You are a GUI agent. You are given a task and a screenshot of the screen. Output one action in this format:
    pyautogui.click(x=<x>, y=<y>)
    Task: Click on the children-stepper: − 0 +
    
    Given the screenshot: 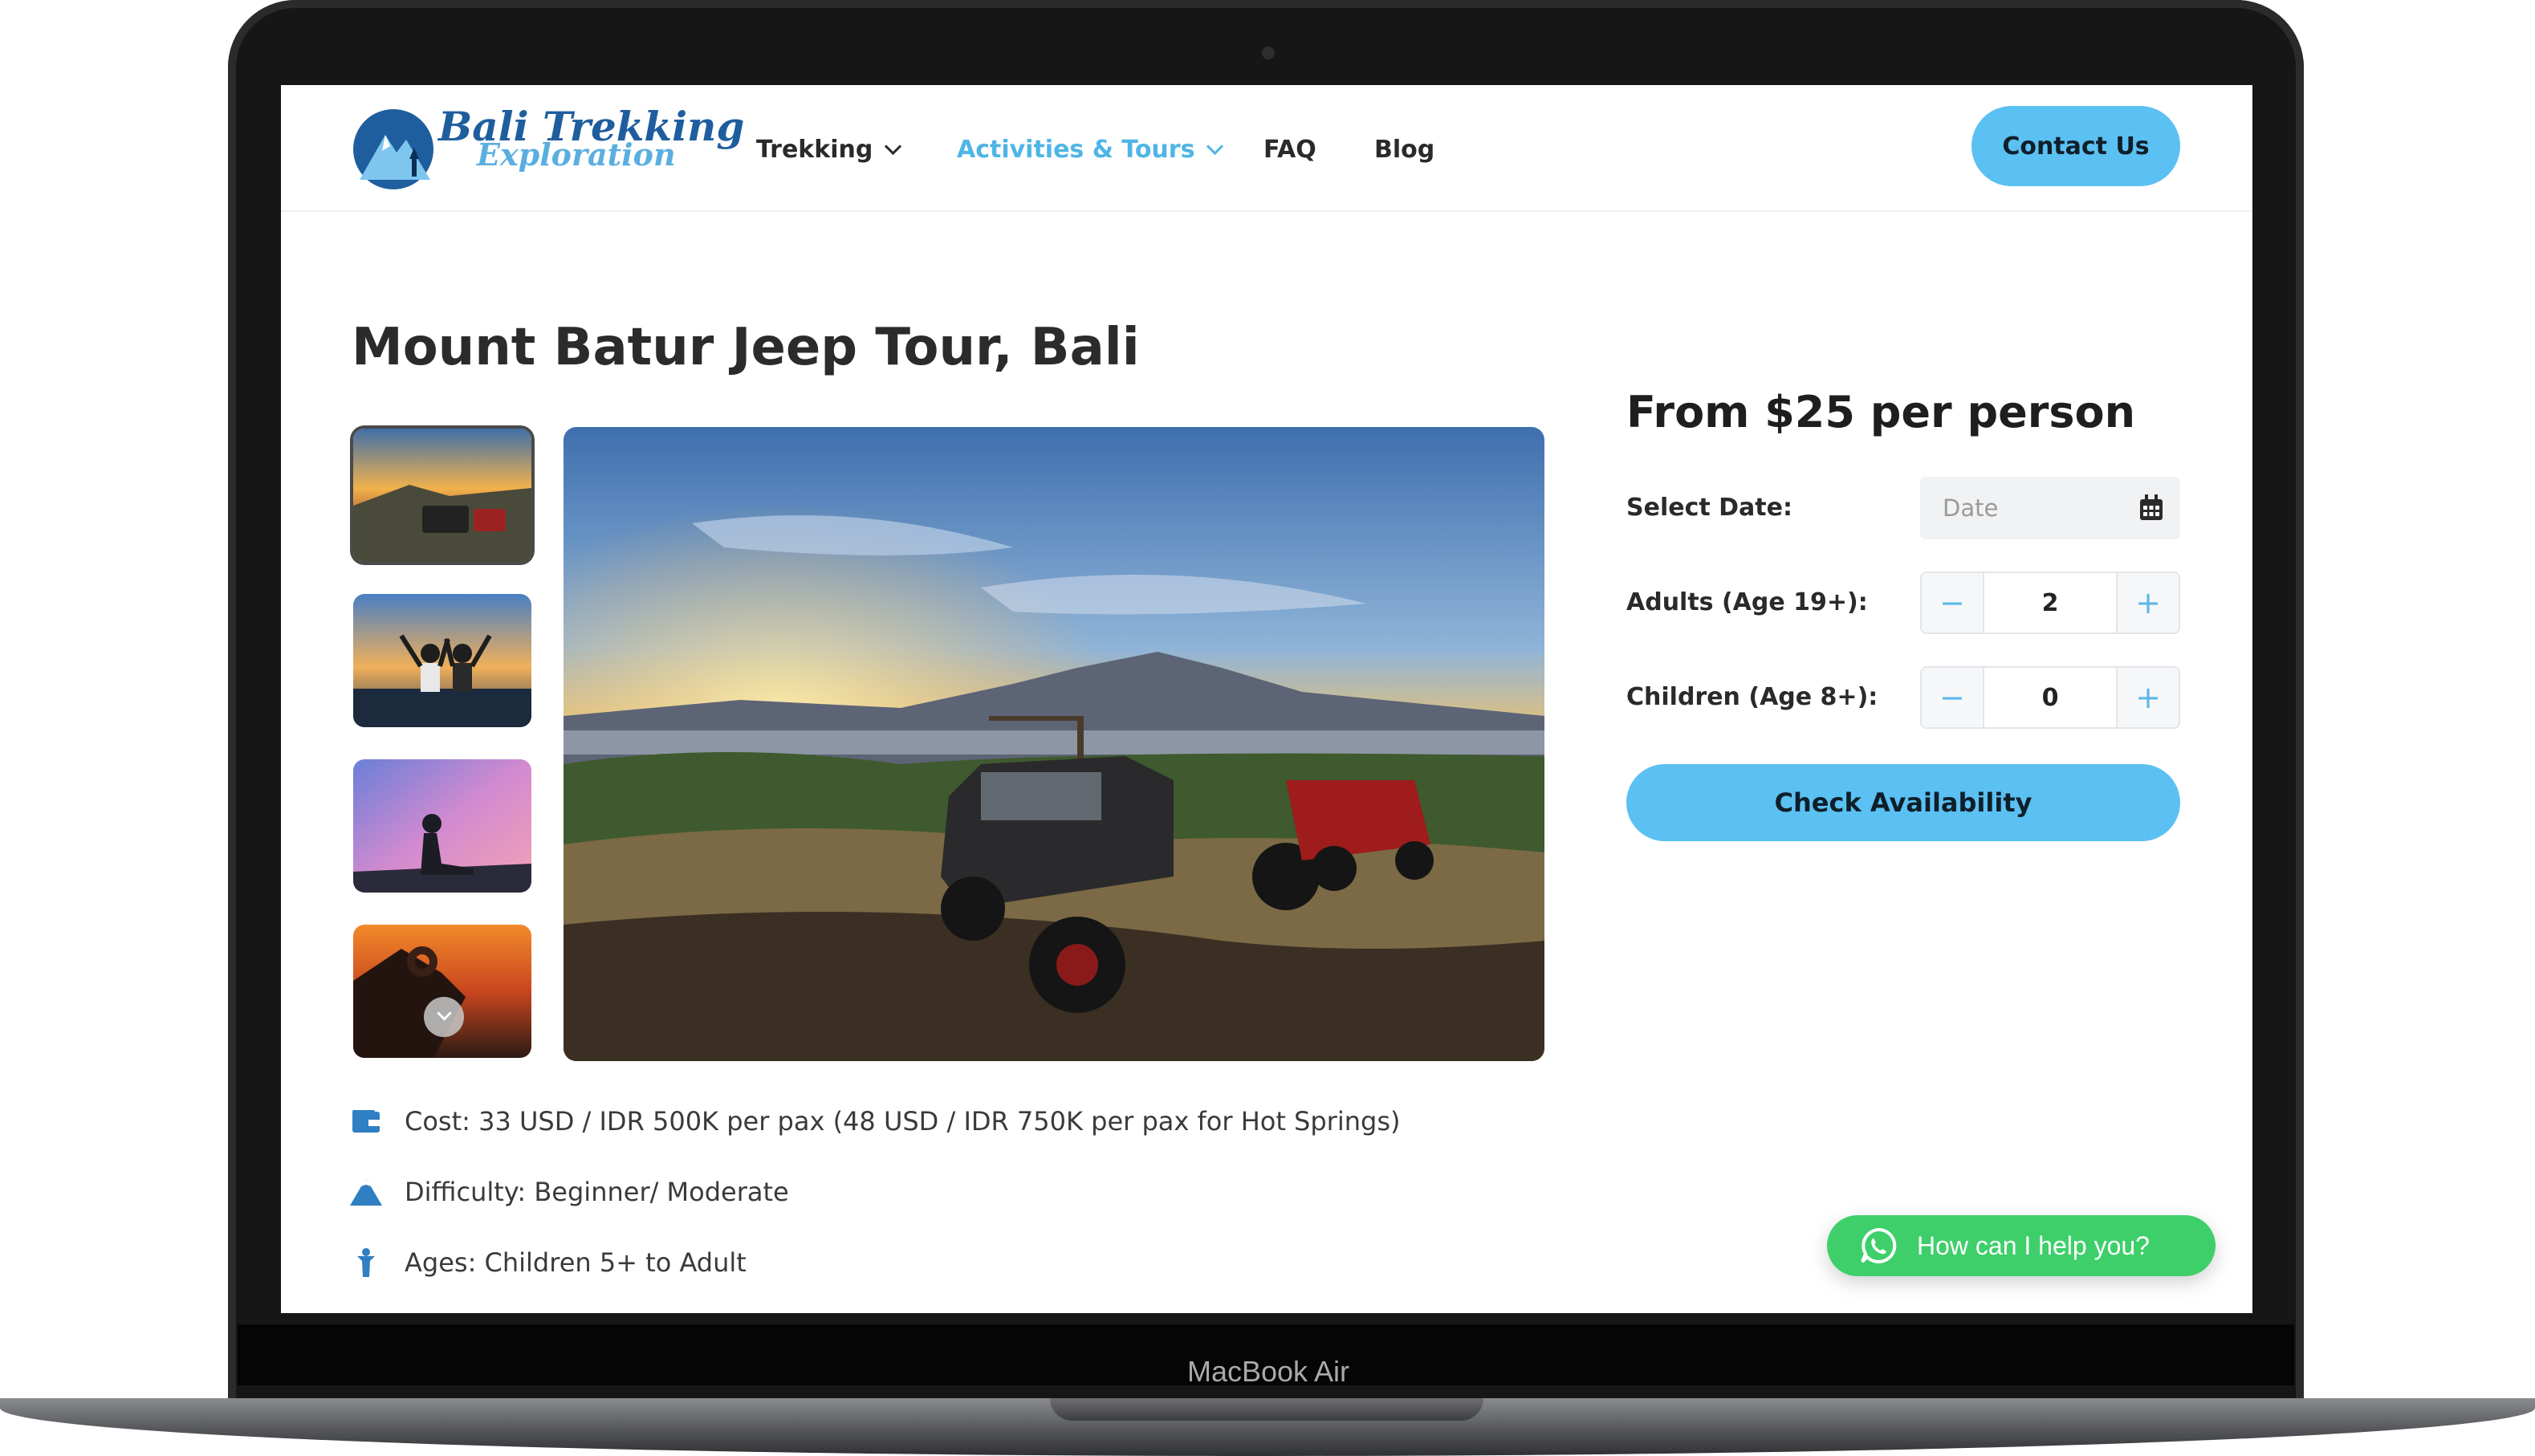 What is the action you would take?
    pyautogui.click(x=2050, y=697)
    